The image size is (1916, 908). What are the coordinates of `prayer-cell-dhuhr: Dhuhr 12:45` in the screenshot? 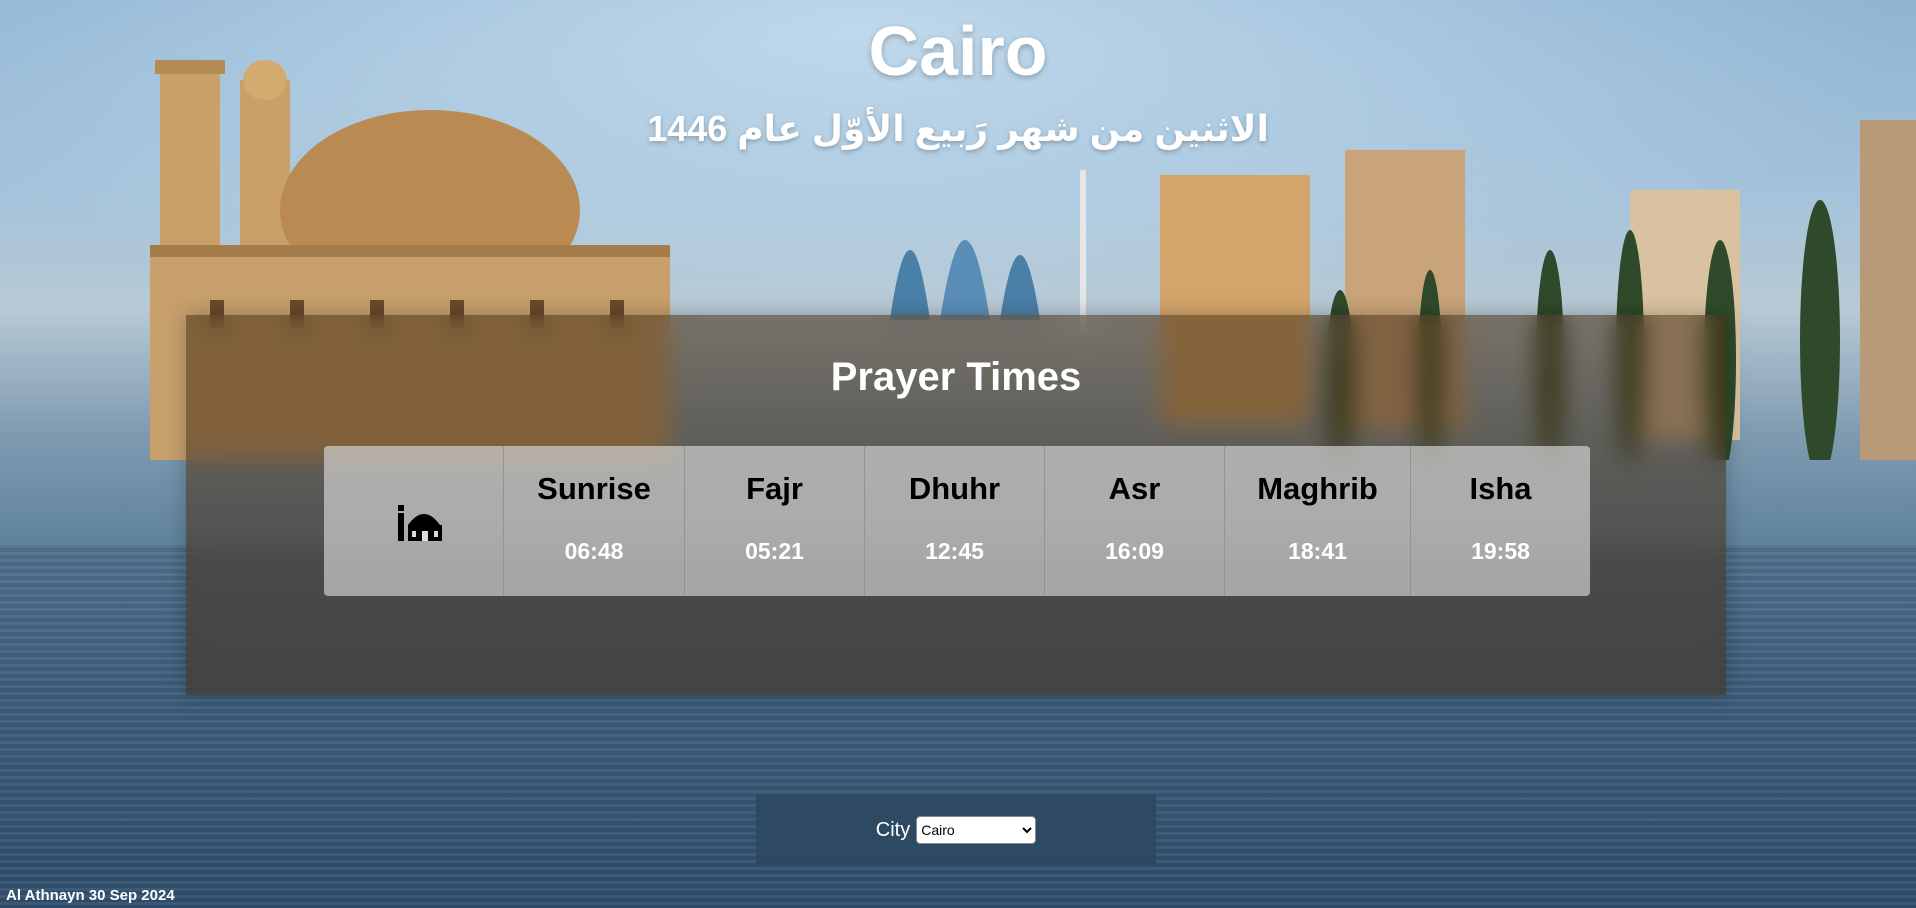 It's located at (955, 521).